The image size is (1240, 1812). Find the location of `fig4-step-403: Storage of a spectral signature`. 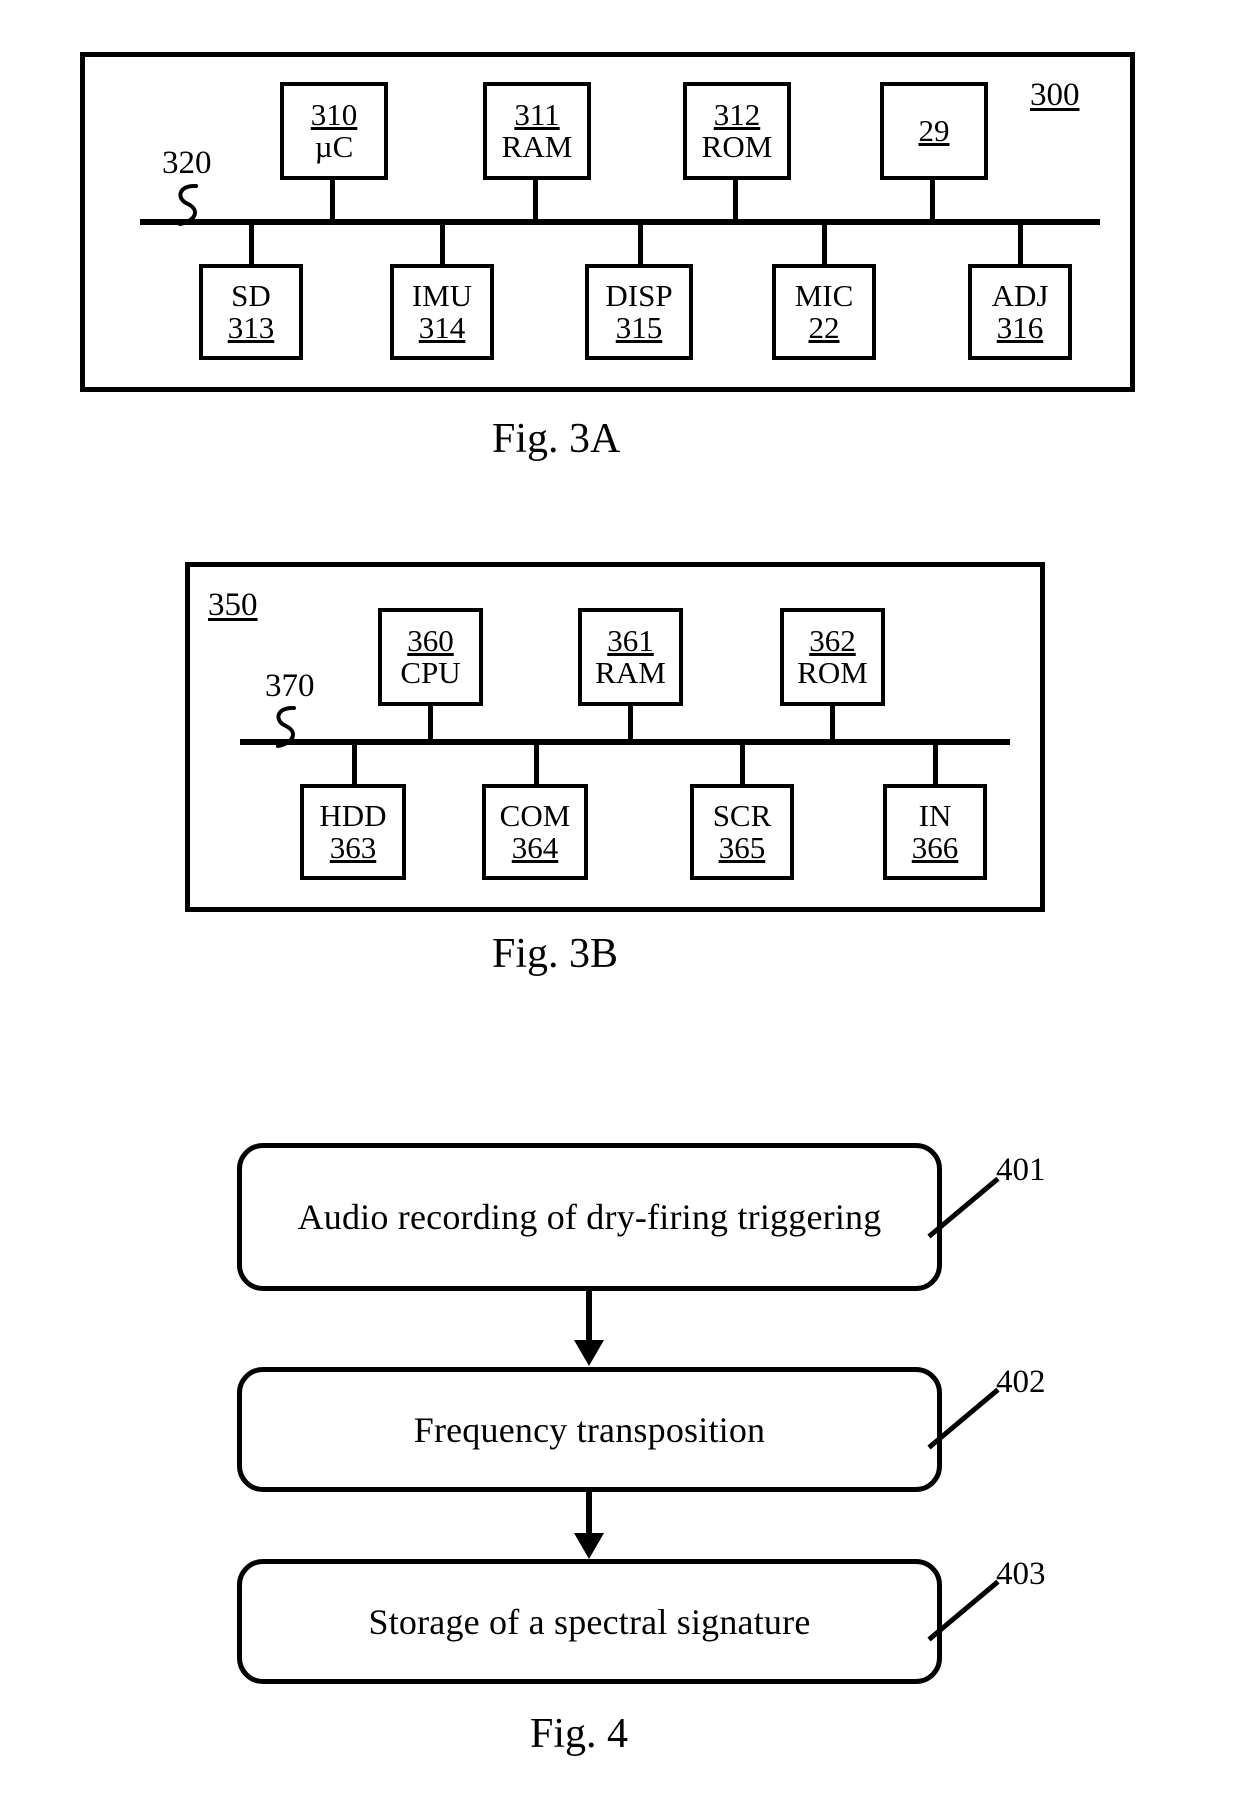

fig4-step-403: Storage of a spectral signature is located at coordinates (589, 1621).